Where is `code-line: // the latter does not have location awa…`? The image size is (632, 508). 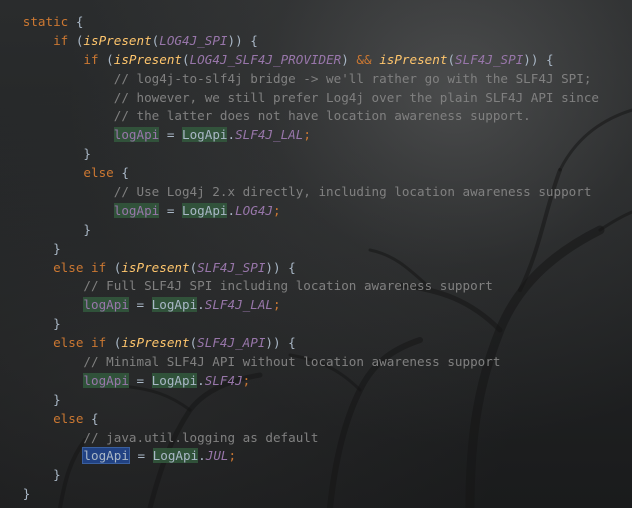
code-line: // the latter does not have location awa… is located at coordinates (299, 116).